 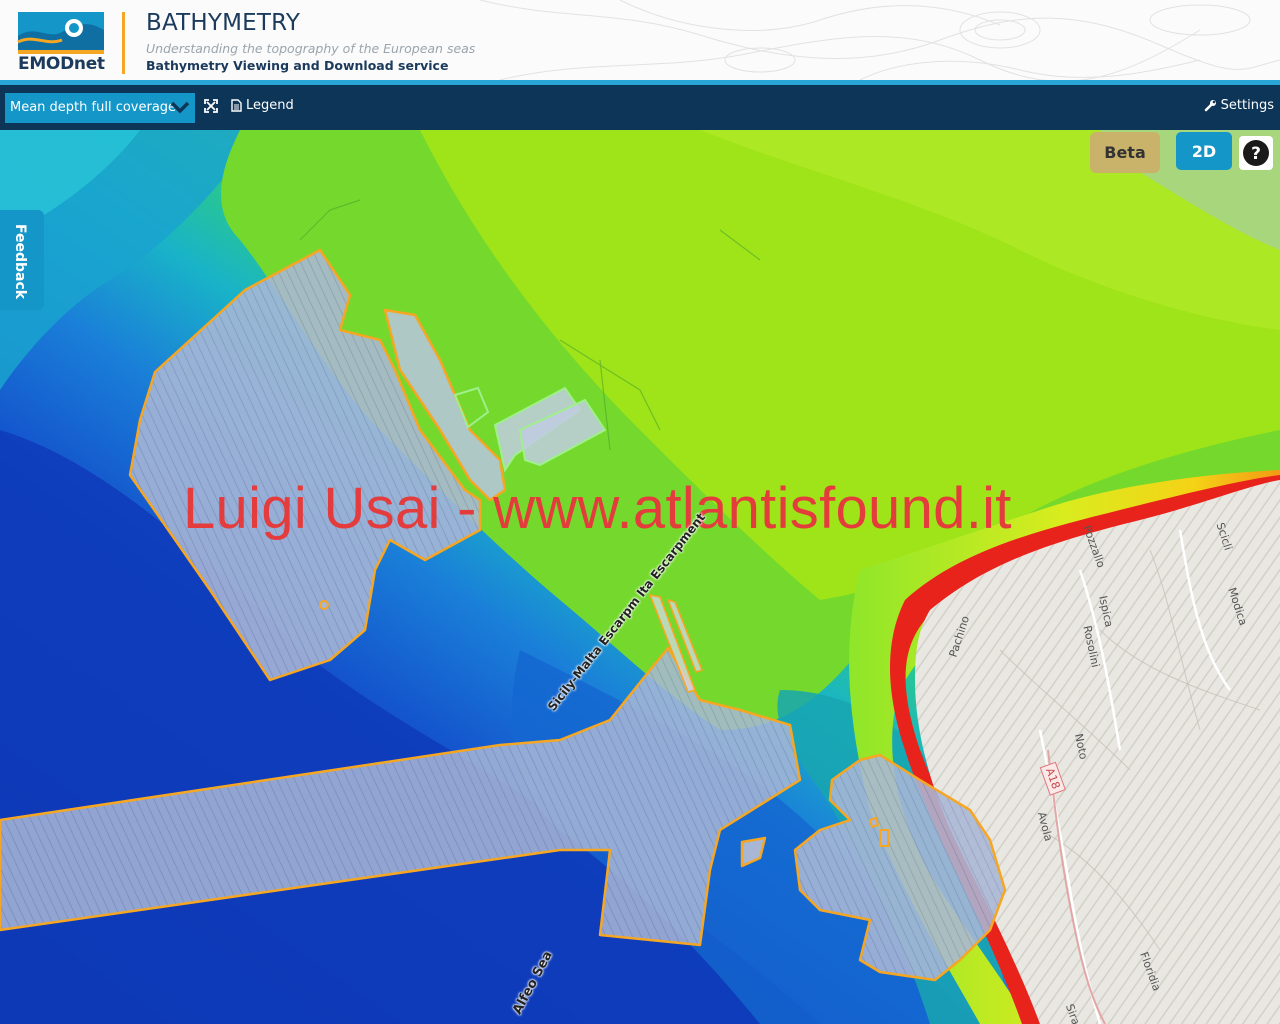 I want to click on help-label: ?, so click(x=1256, y=154).